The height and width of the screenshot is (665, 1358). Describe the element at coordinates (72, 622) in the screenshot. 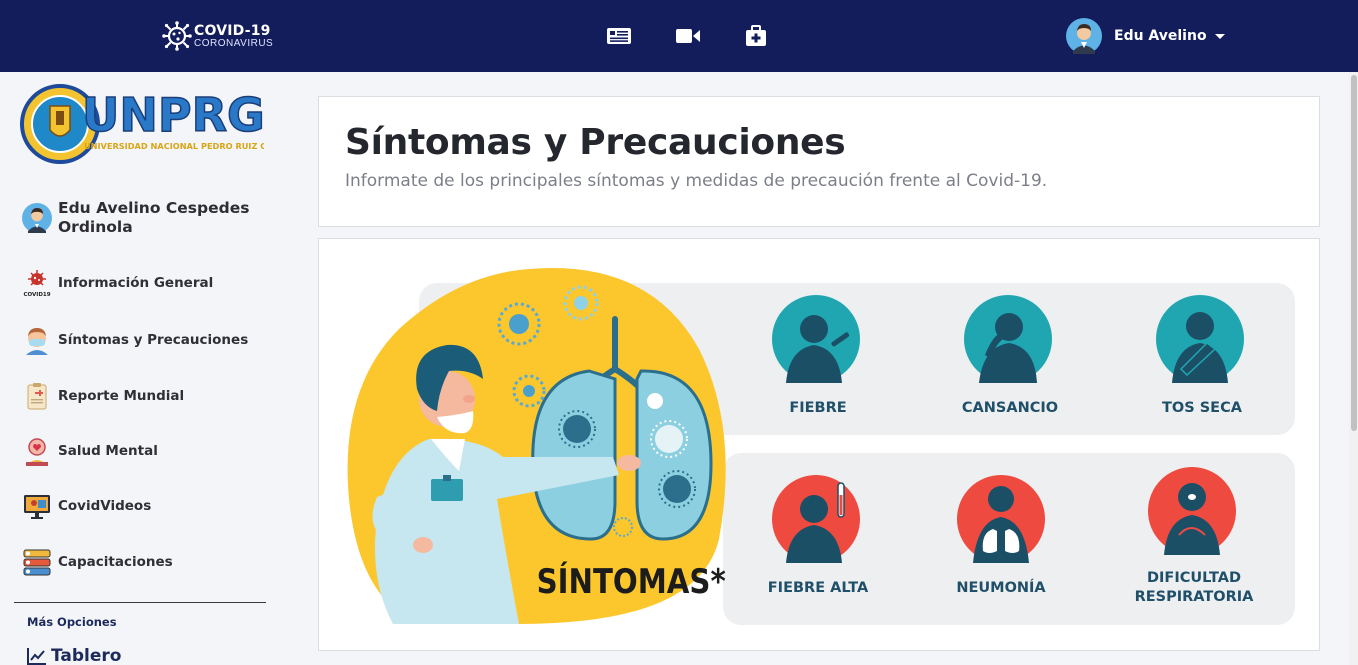

I see `more-options-label: Más Opciones` at that location.